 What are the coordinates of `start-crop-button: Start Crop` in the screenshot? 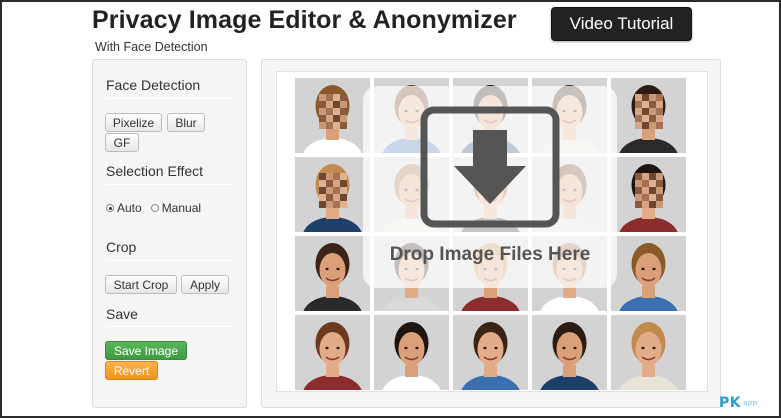 It's located at (141, 284).